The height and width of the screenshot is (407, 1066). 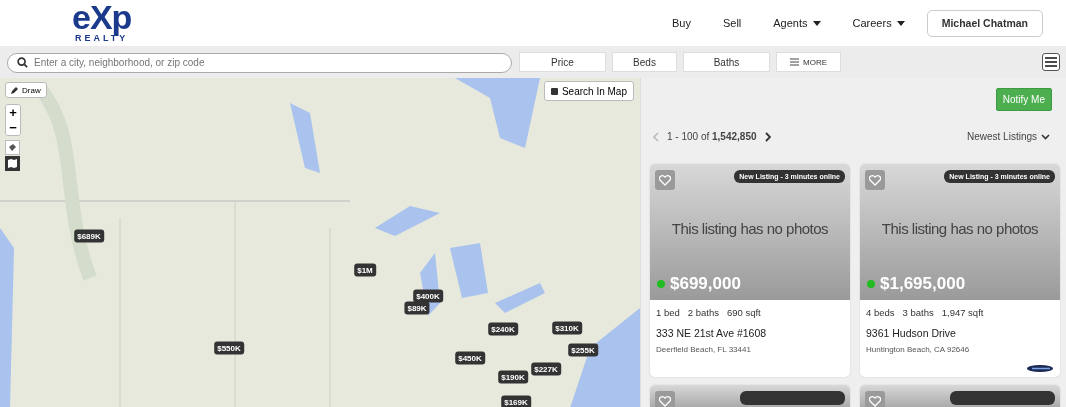 I want to click on beds-text: 4 beds, so click(x=880, y=312).